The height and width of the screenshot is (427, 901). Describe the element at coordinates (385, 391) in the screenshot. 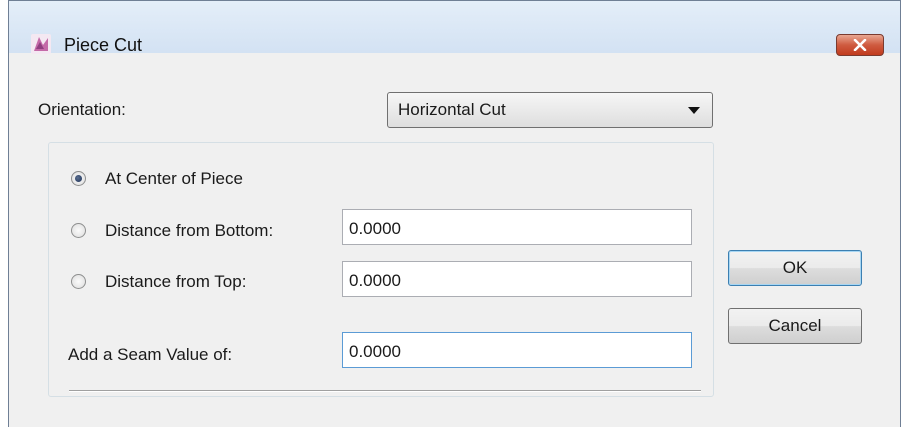

I see `group-divider` at that location.